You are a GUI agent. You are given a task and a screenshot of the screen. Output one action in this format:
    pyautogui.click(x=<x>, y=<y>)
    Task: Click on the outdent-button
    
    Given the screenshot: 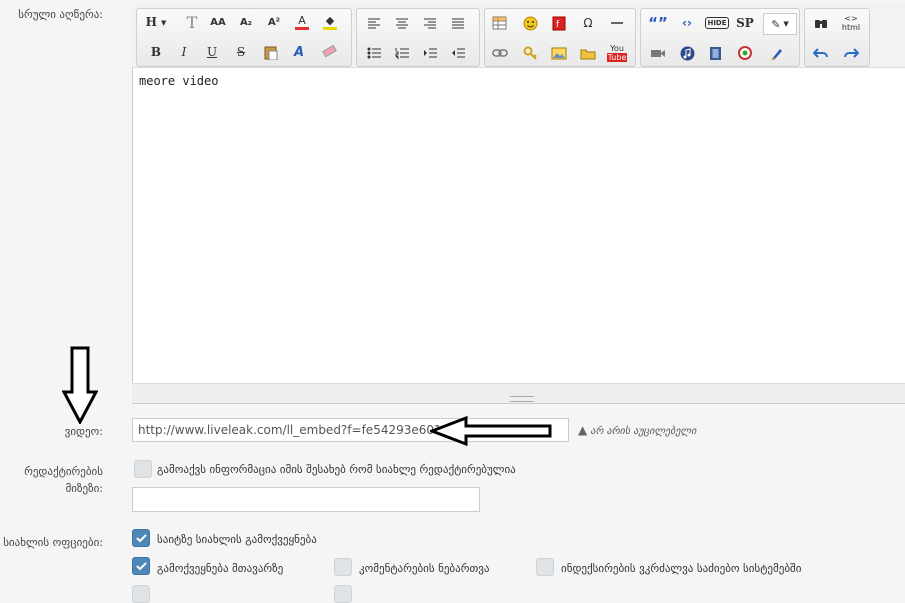 What is the action you would take?
    pyautogui.click(x=458, y=53)
    